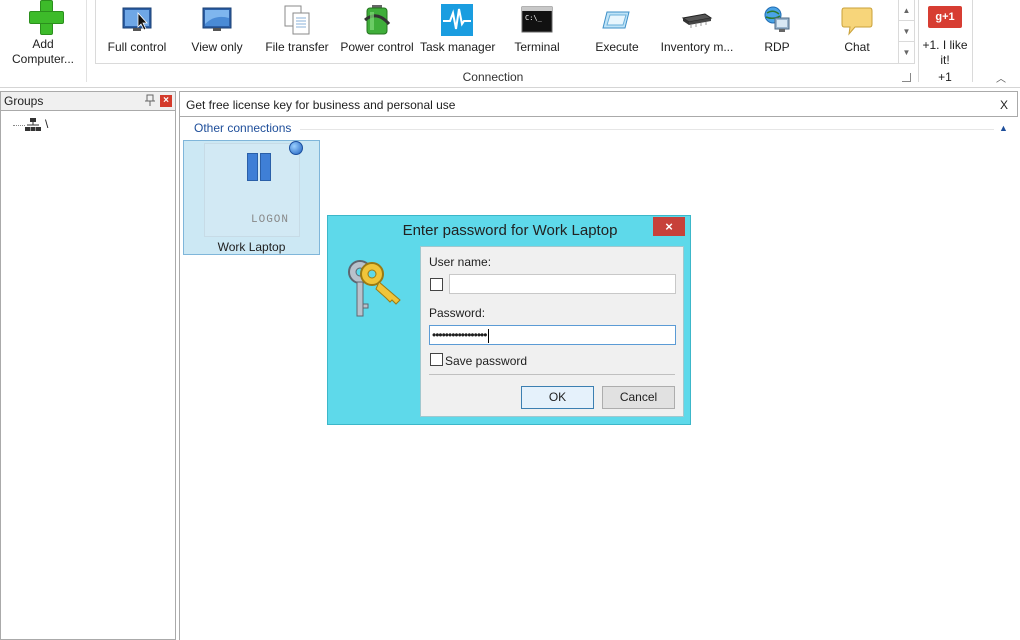 The width and height of the screenshot is (1020, 640). Describe the element at coordinates (617, 47) in the screenshot. I see `execute-label: Execute` at that location.